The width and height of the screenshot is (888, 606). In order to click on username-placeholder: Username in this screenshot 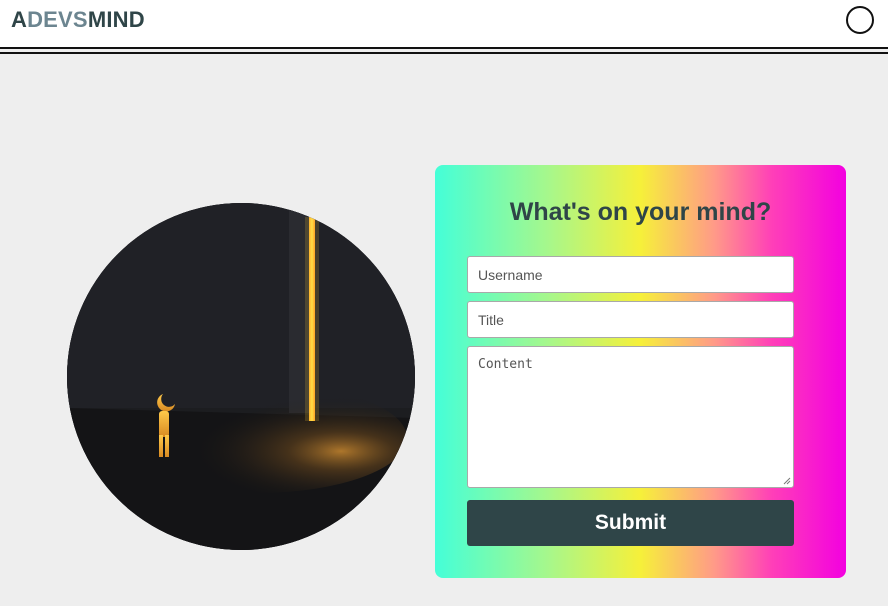, I will do `click(510, 275)`.